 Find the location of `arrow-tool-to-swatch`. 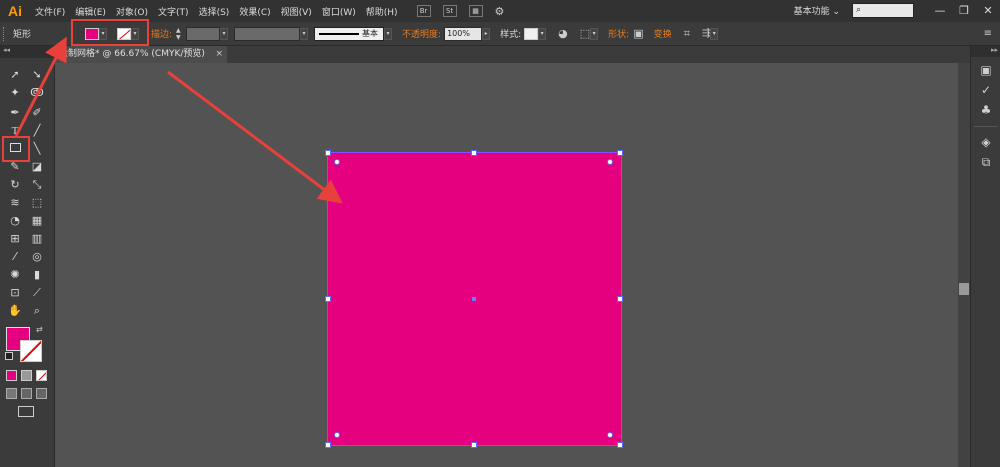

arrow-tool-to-swatch is located at coordinates (40, 86).